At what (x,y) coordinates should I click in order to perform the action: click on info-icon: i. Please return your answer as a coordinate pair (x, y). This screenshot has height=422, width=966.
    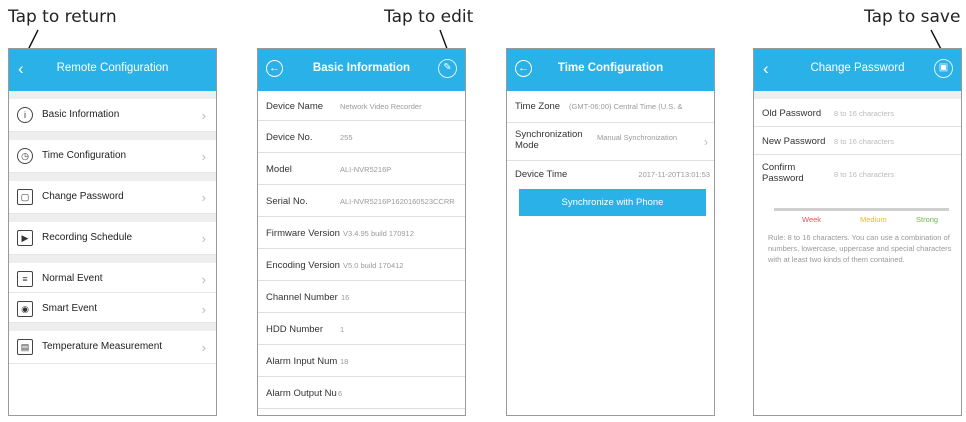
    Looking at the image, I should click on (25, 115).